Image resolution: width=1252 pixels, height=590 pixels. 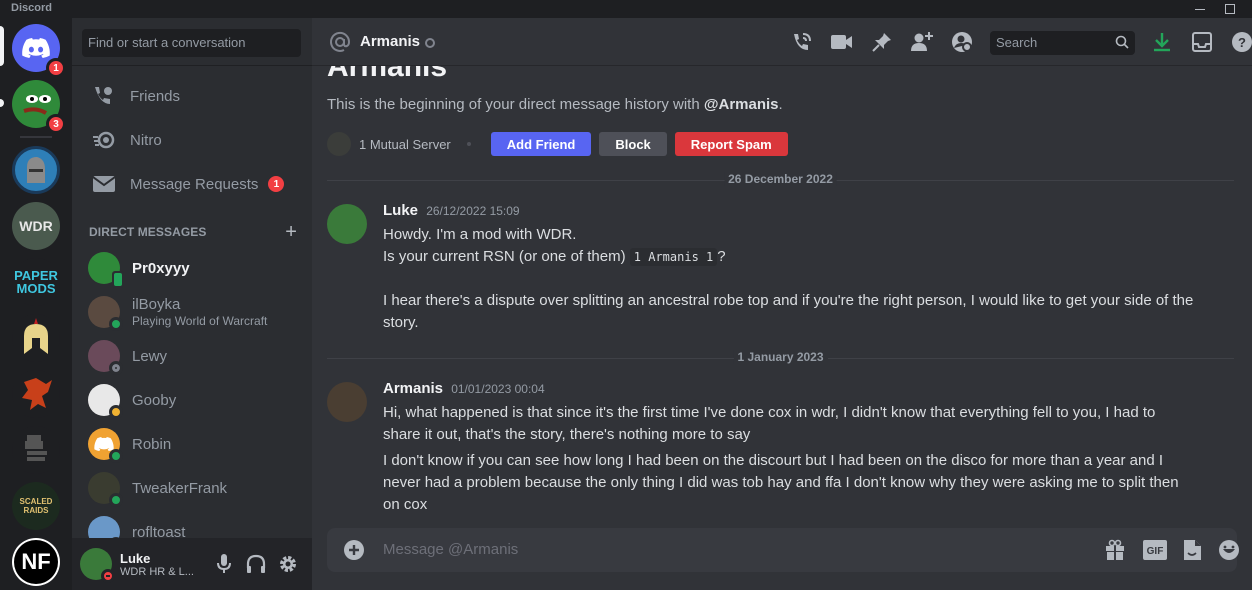 I want to click on server-separator, so click(x=36, y=137).